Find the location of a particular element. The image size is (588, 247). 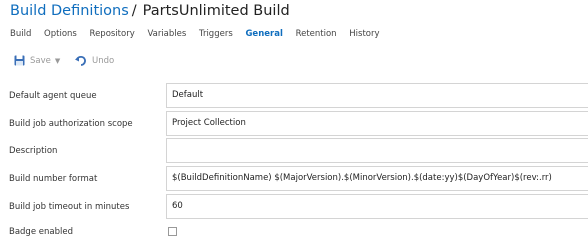

tab-options: Options is located at coordinates (60, 34).